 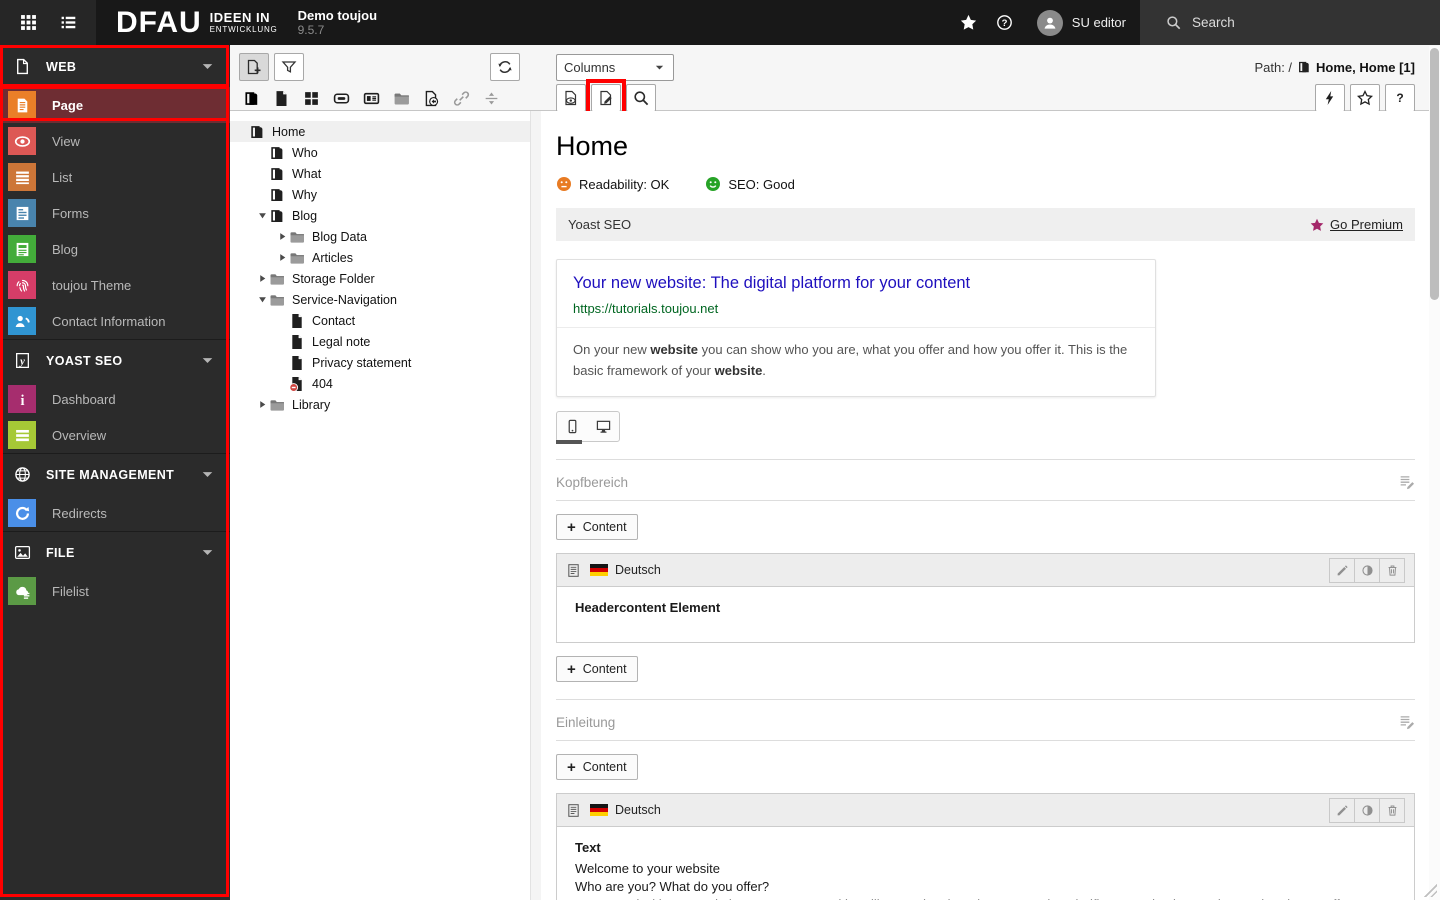 I want to click on chevron-down-icon, so click(x=207, y=552).